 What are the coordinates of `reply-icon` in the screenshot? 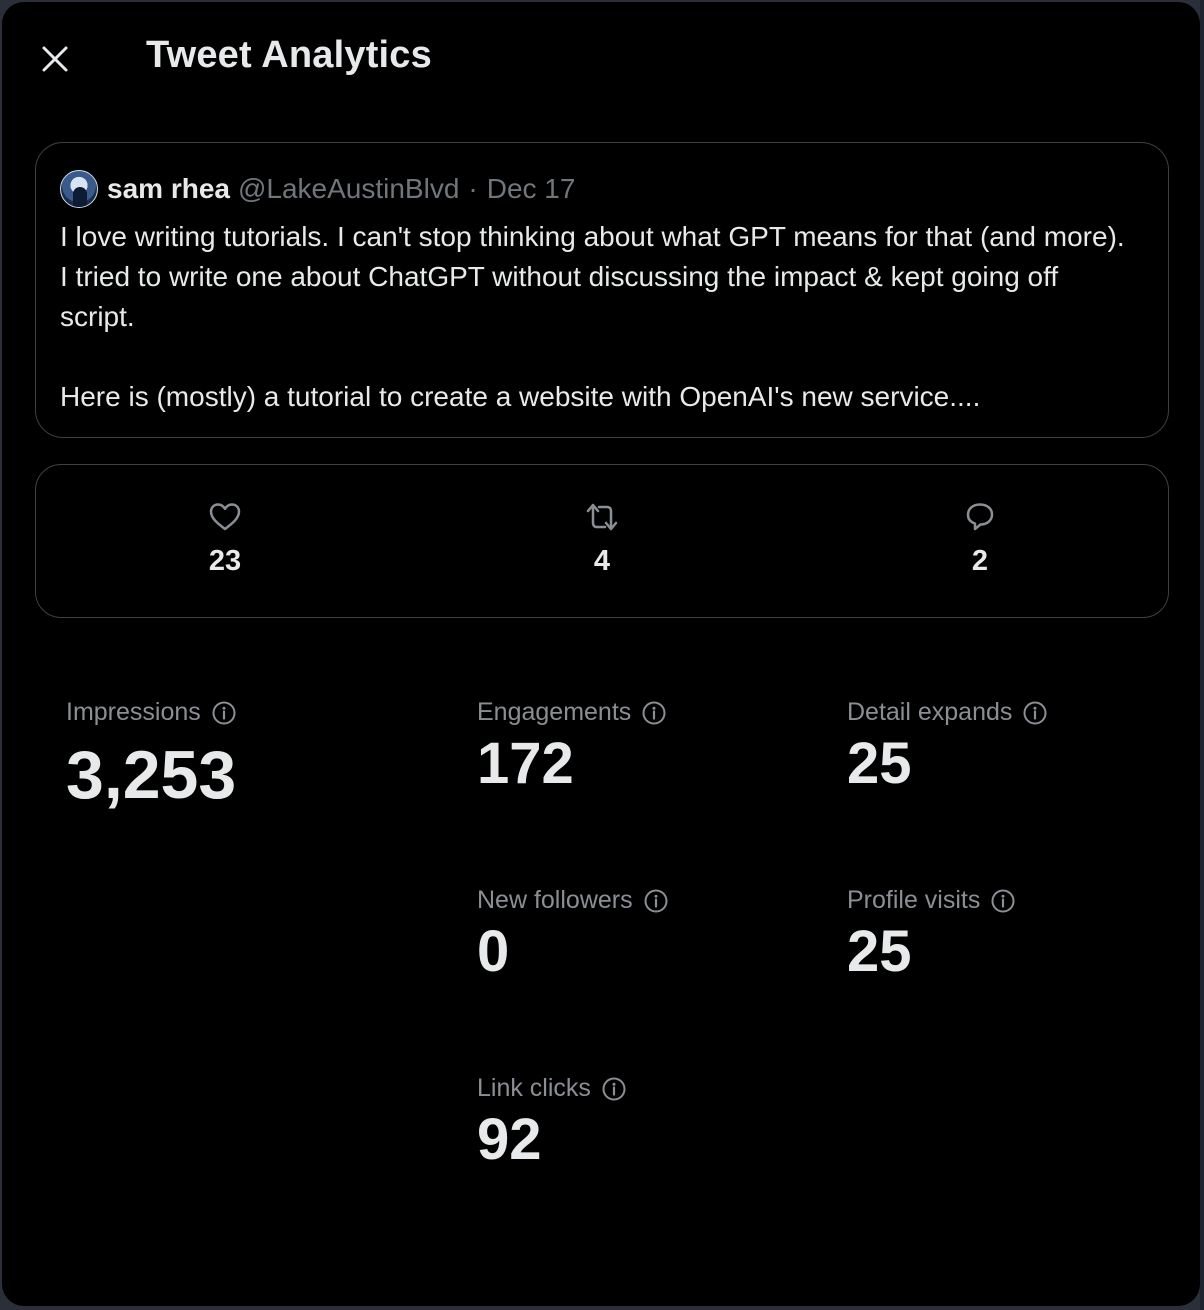 It's located at (980, 517).